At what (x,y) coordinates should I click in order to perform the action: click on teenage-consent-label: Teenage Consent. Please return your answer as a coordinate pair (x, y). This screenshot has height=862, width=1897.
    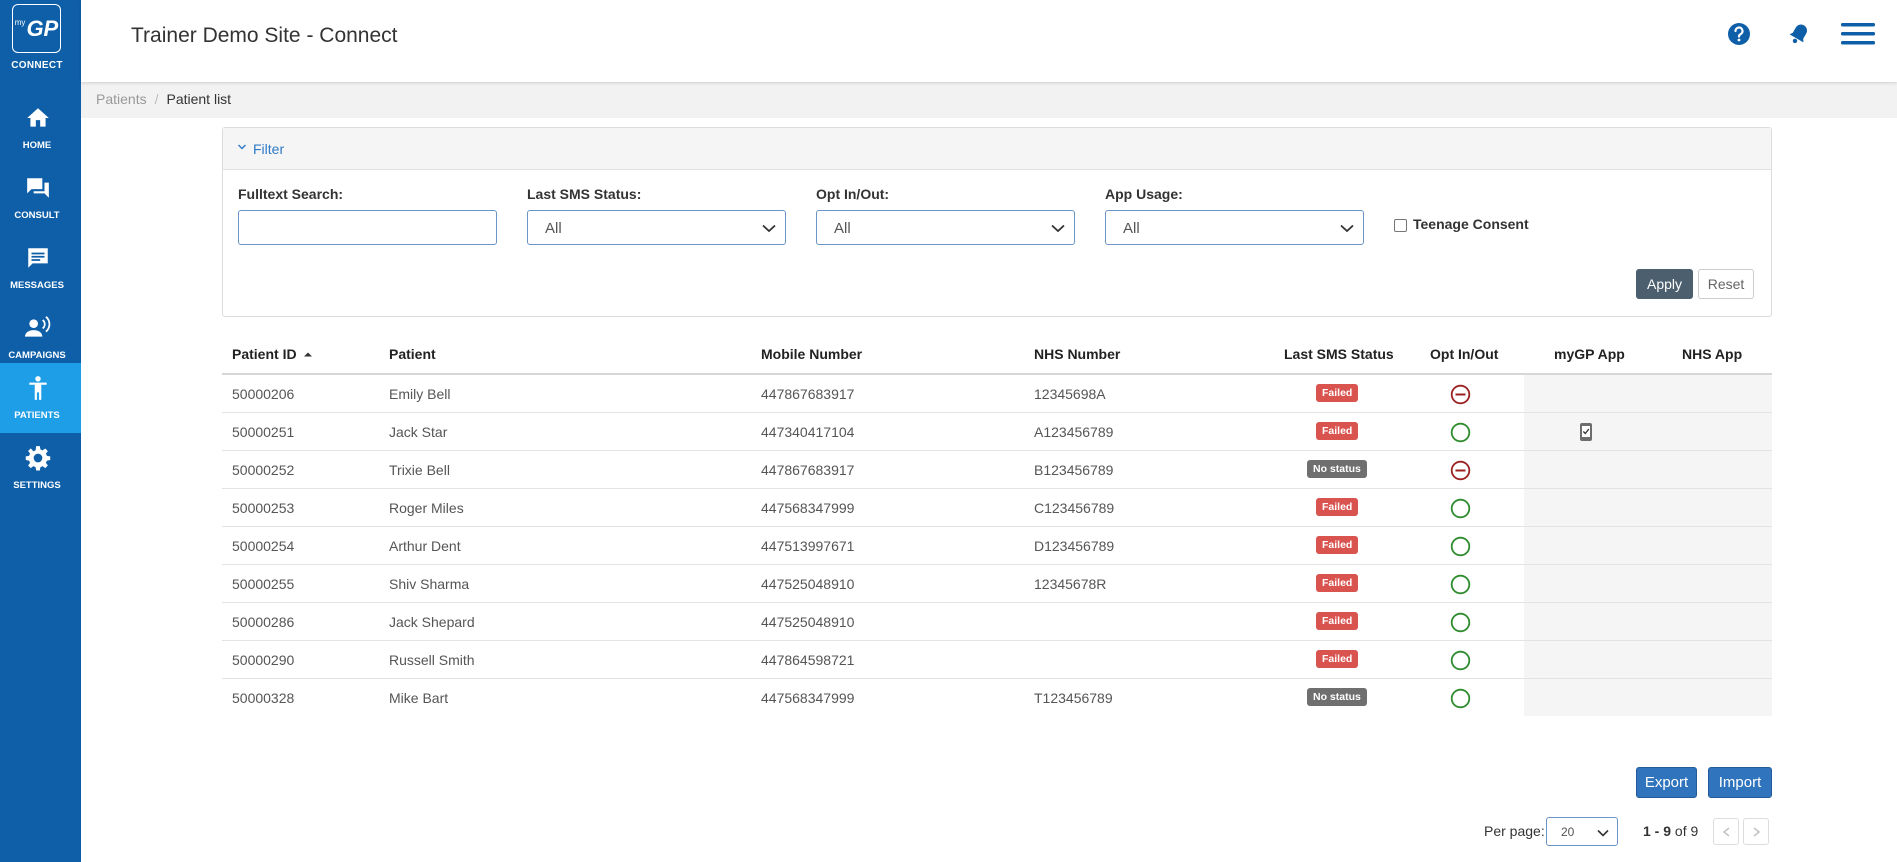
    Looking at the image, I should click on (1471, 224).